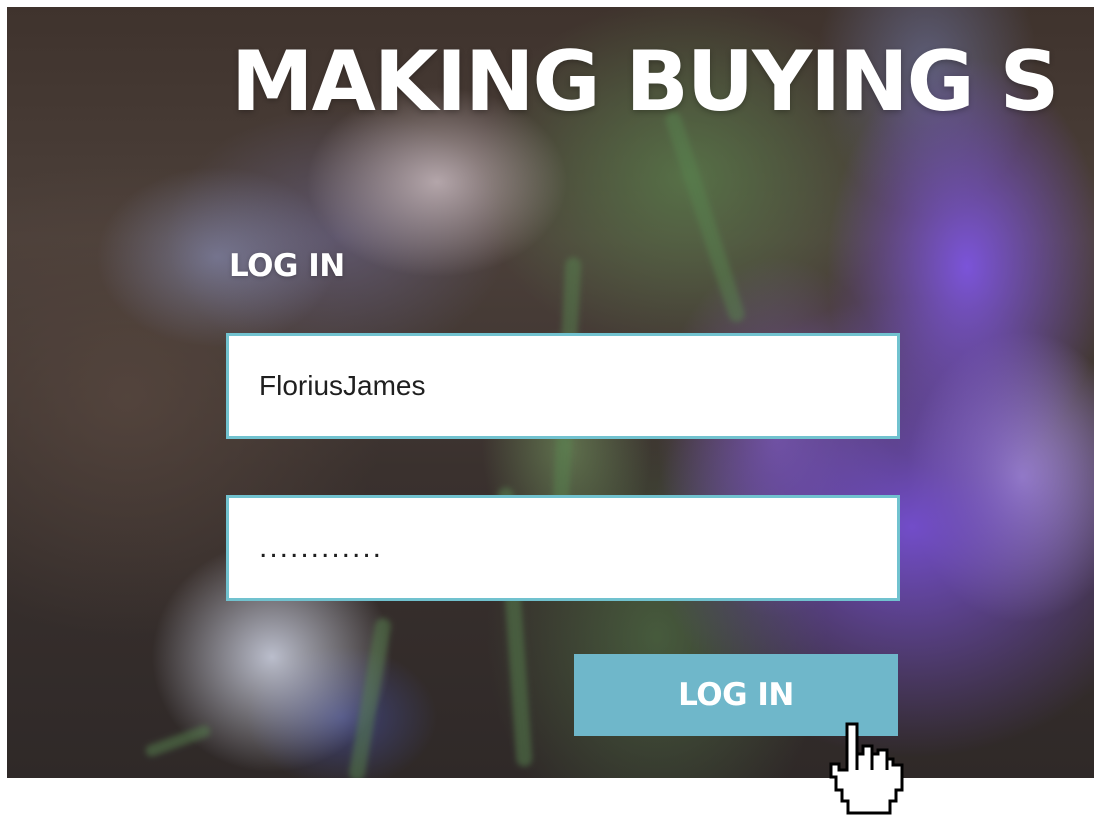  Describe the element at coordinates (287, 266) in the screenshot. I see `login-title: LOG IN` at that location.